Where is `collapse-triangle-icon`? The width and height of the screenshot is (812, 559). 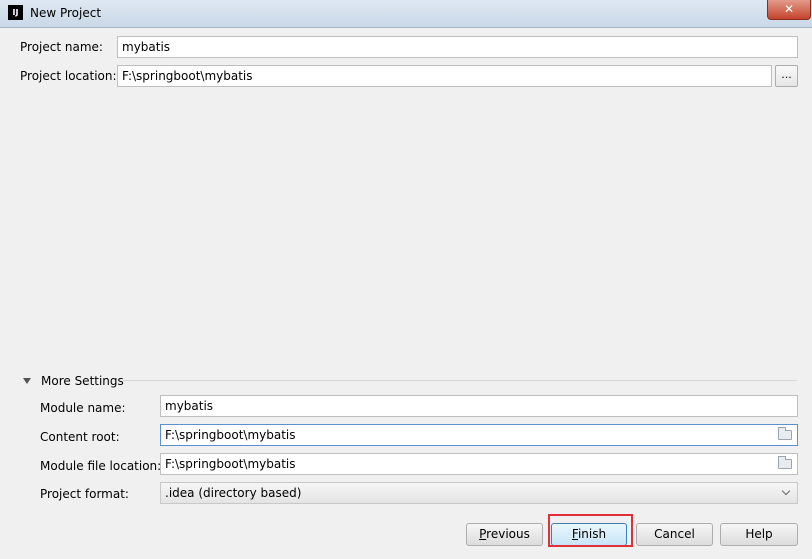 collapse-triangle-icon is located at coordinates (27, 381).